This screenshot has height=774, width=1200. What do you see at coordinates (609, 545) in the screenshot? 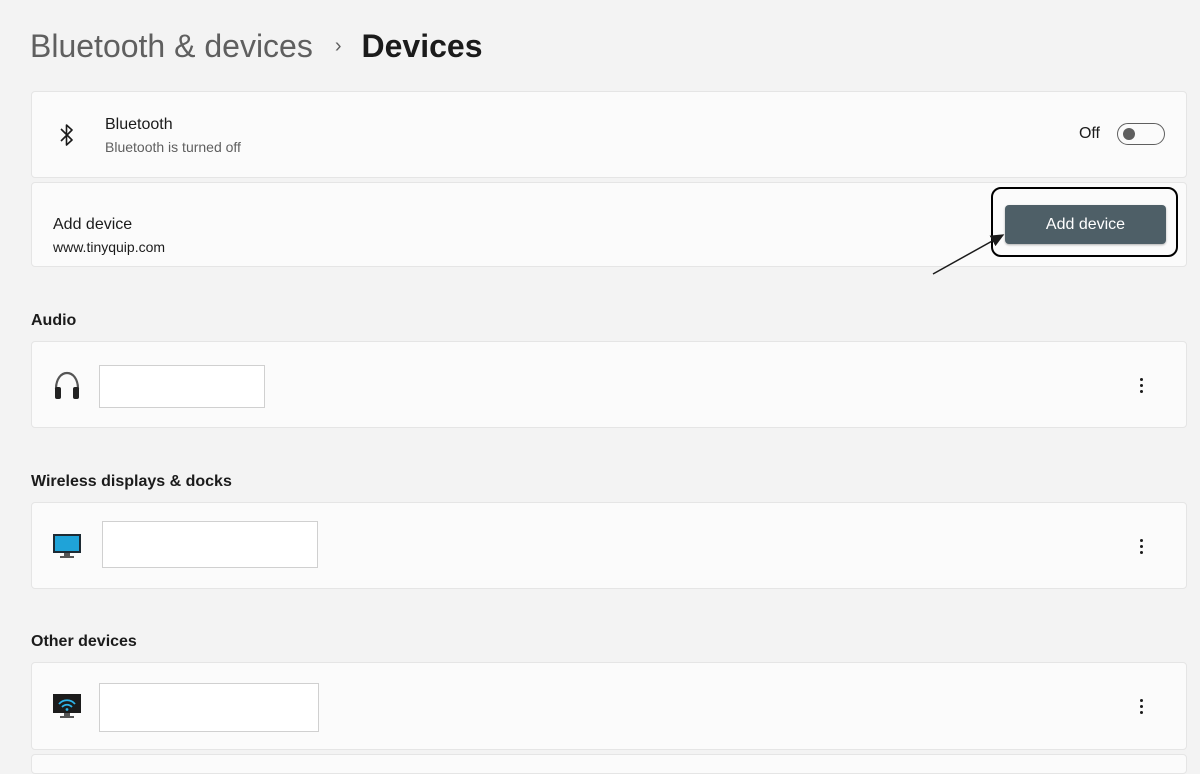
I see `wireless-device-card` at bounding box center [609, 545].